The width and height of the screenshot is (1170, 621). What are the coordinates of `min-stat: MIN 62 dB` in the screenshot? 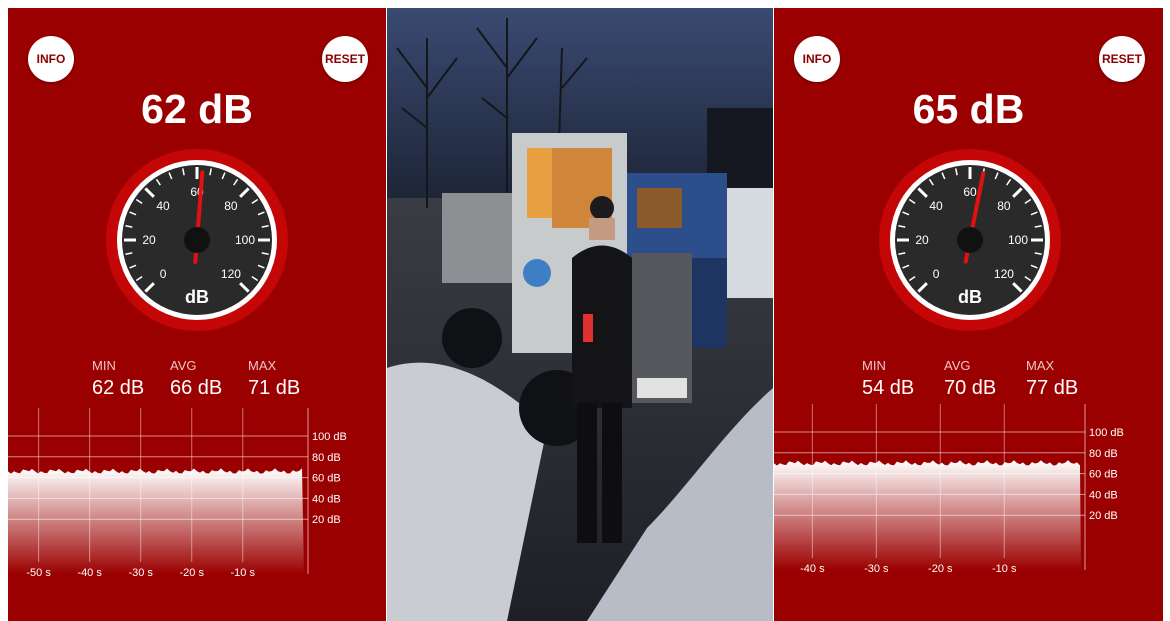 It's located at (118, 379).